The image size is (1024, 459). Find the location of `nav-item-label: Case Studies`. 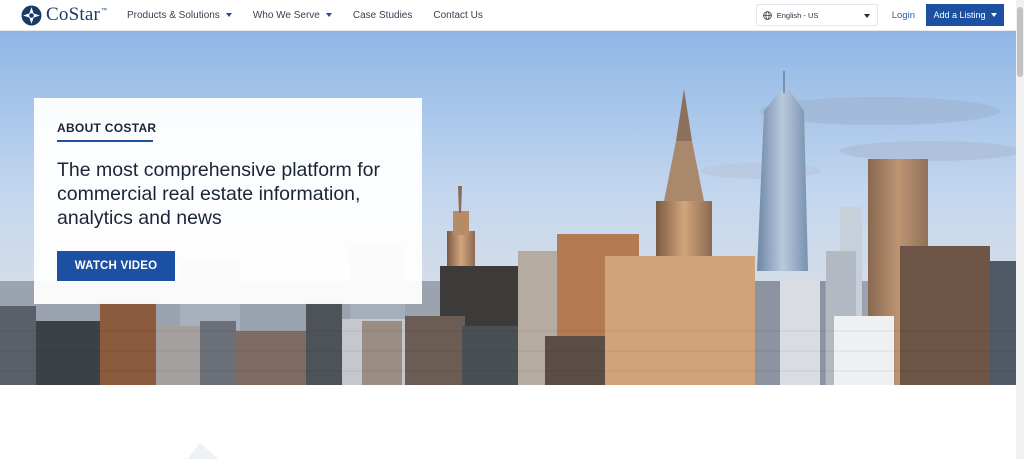

nav-item-label: Case Studies is located at coordinates (382, 15).